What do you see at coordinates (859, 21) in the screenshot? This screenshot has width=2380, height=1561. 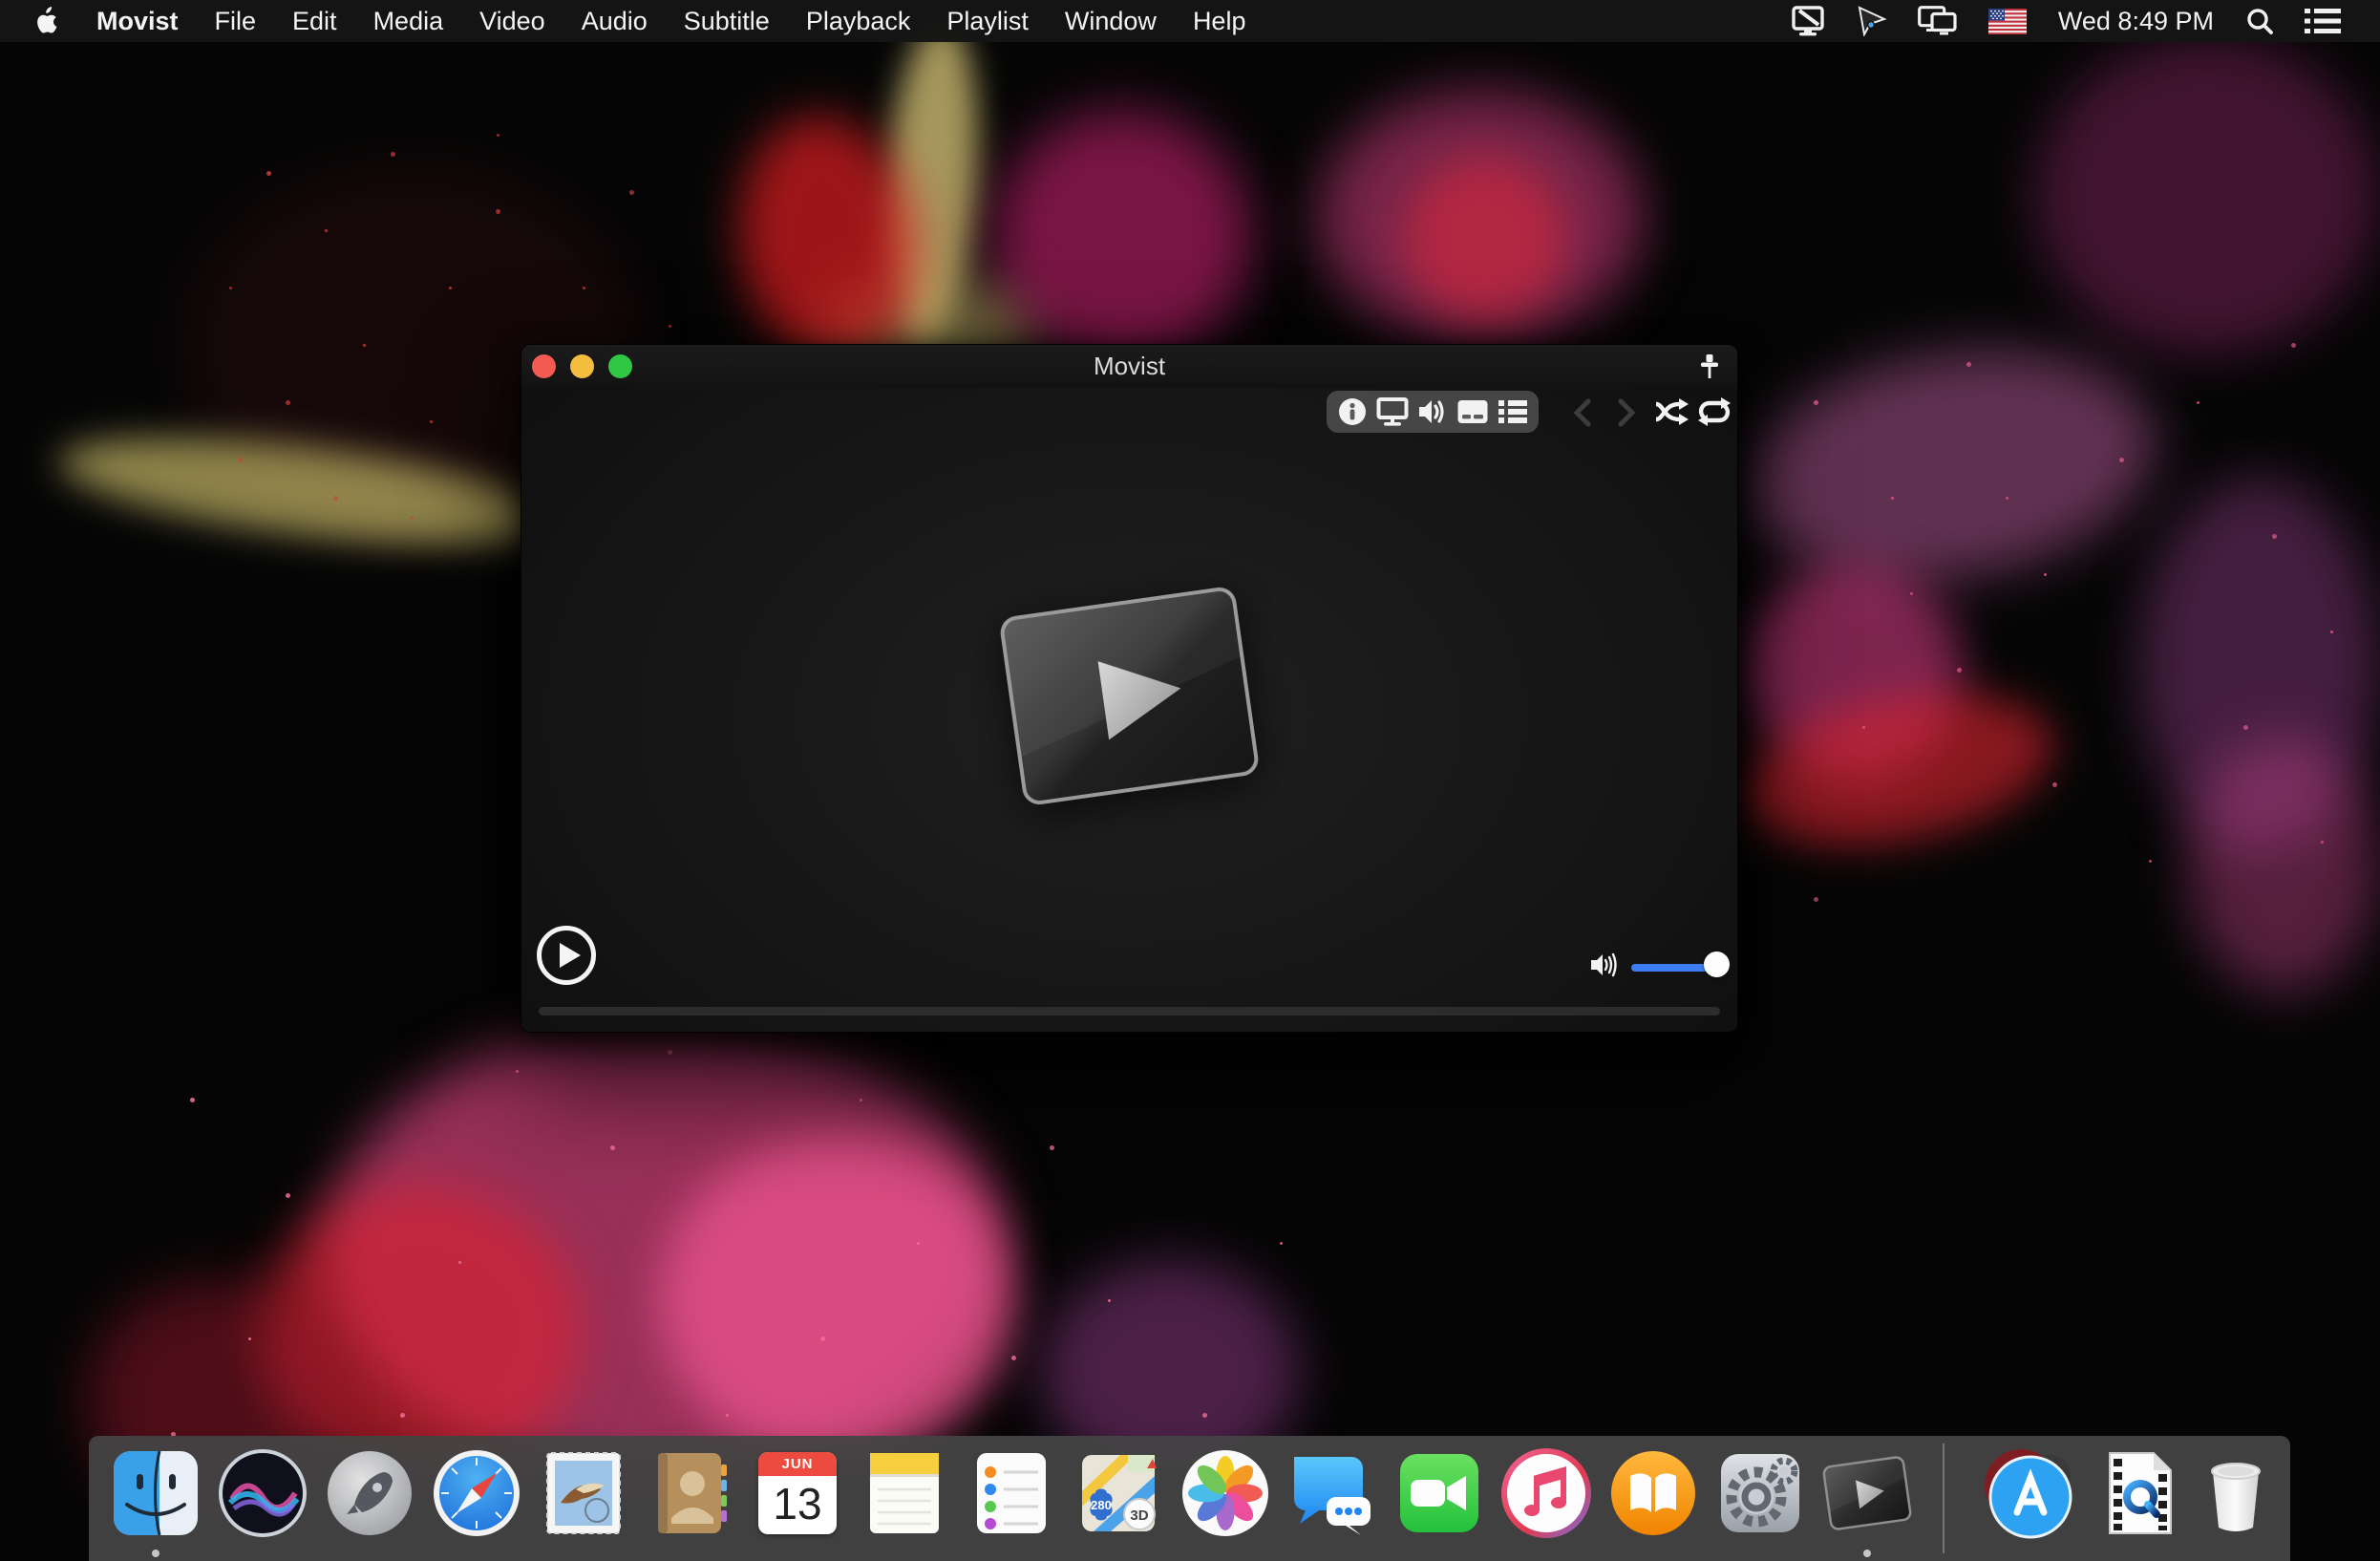 I see `menu-item-playback: Playback` at bounding box center [859, 21].